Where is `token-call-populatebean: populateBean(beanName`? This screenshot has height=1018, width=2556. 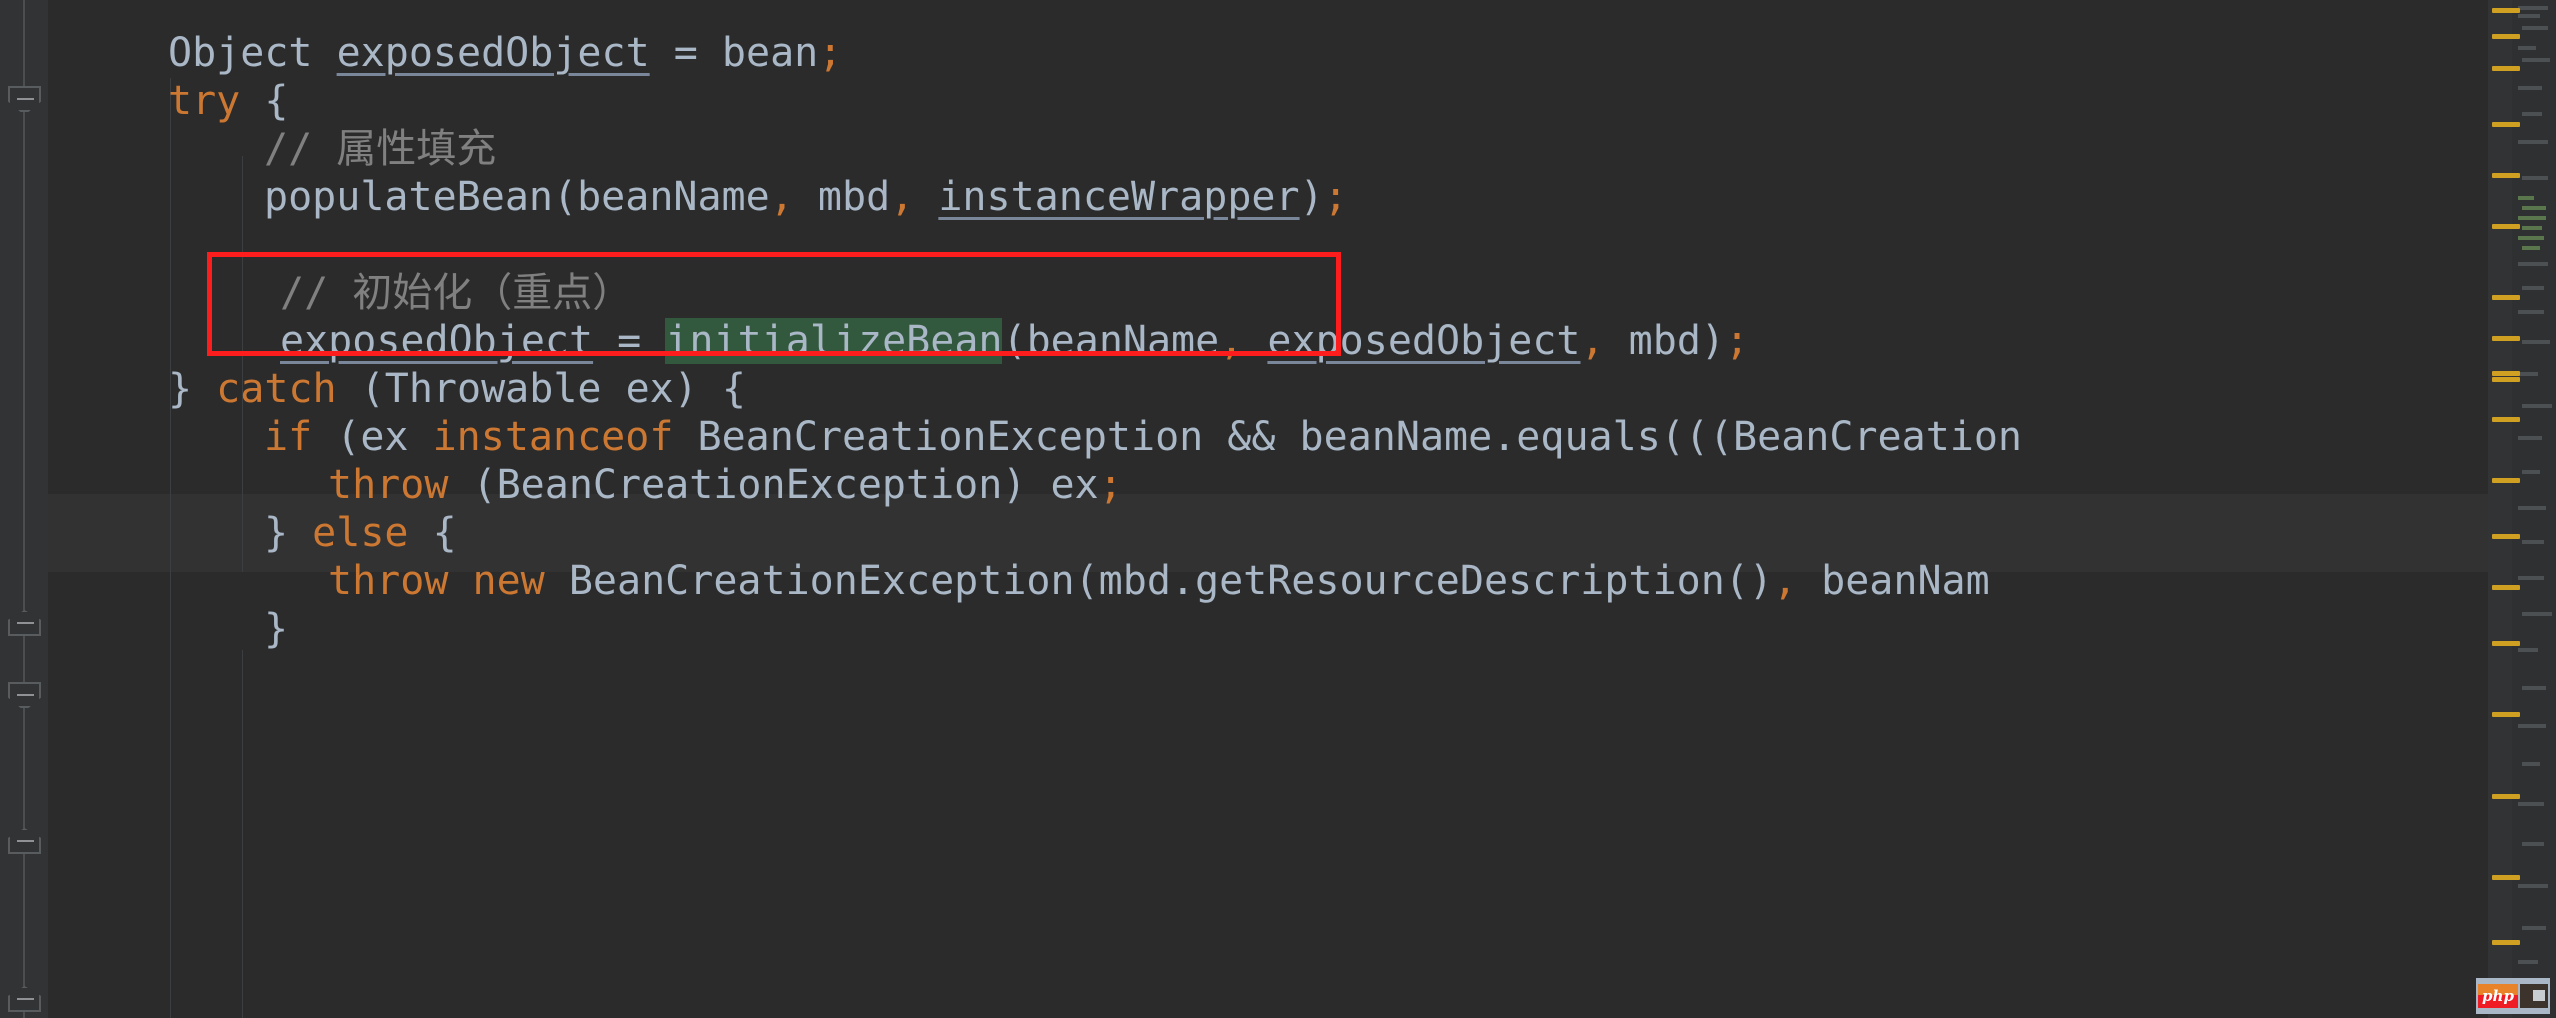
token-call-populatebean: populateBean(beanName is located at coordinates (517, 197).